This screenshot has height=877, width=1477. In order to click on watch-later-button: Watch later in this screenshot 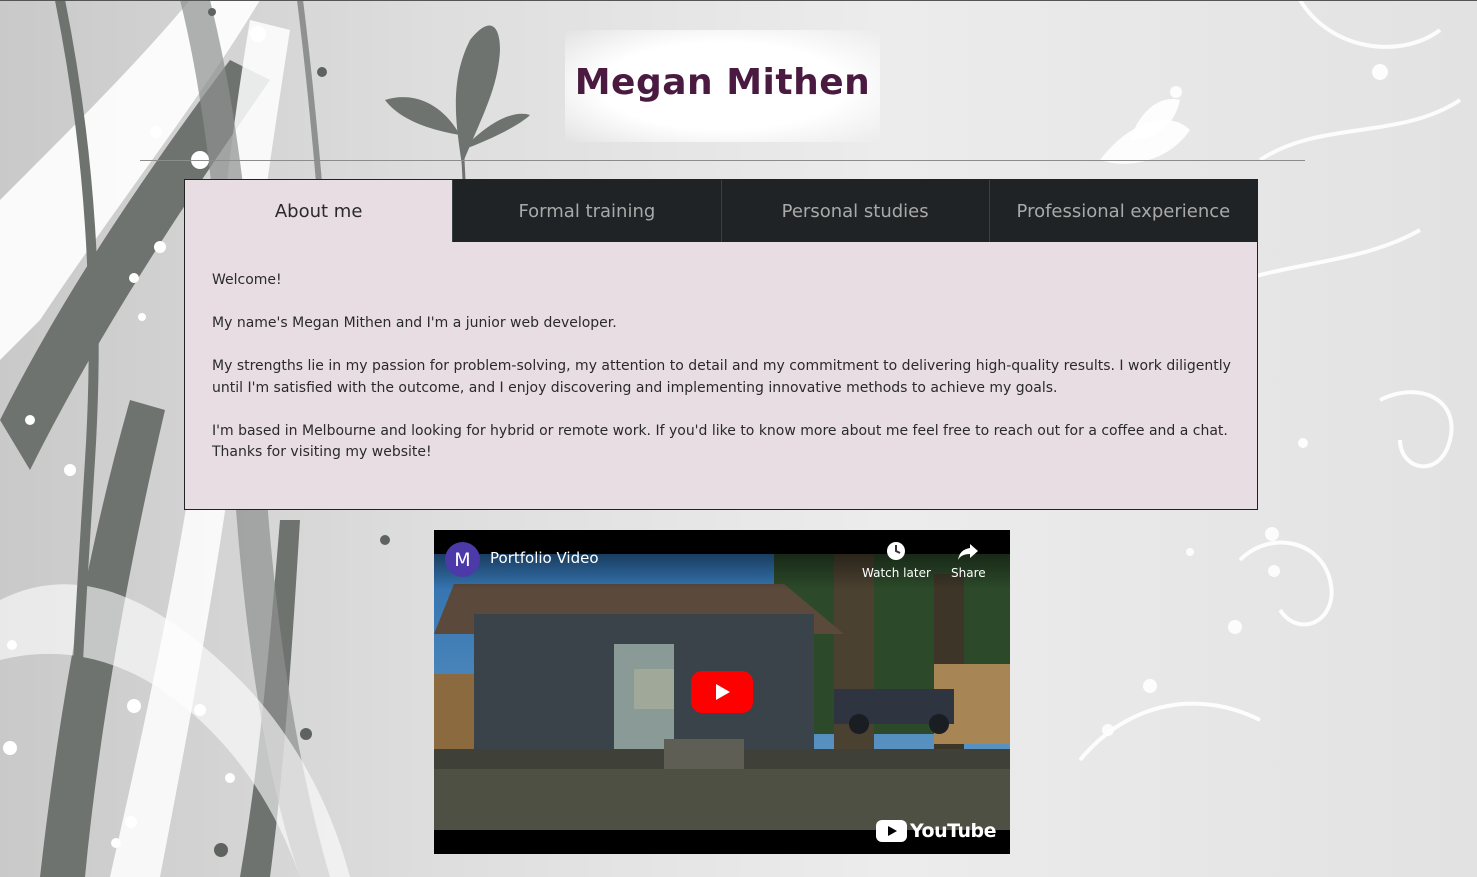, I will do `click(896, 560)`.